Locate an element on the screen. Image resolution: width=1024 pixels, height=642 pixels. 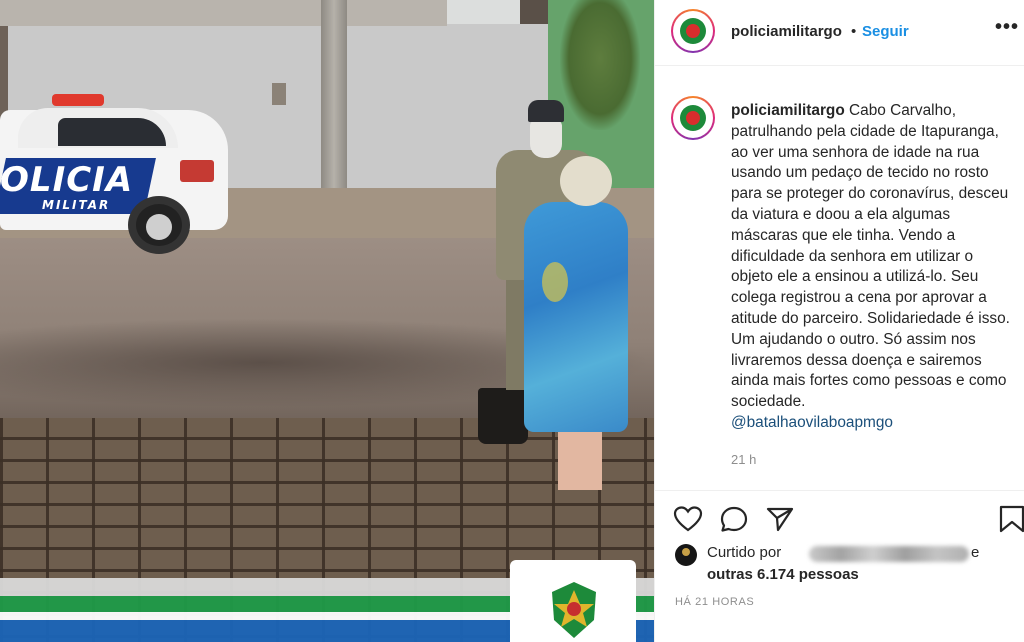
car-window is located at coordinates (112, 132).